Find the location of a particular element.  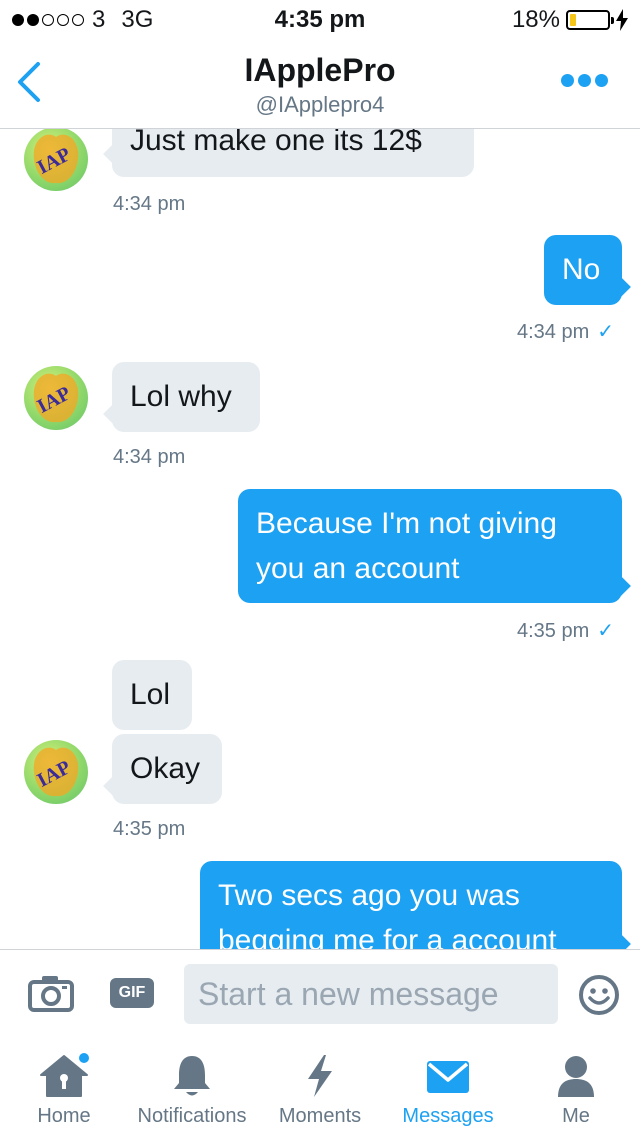

message-bubble-outgoing: No is located at coordinates (583, 270).